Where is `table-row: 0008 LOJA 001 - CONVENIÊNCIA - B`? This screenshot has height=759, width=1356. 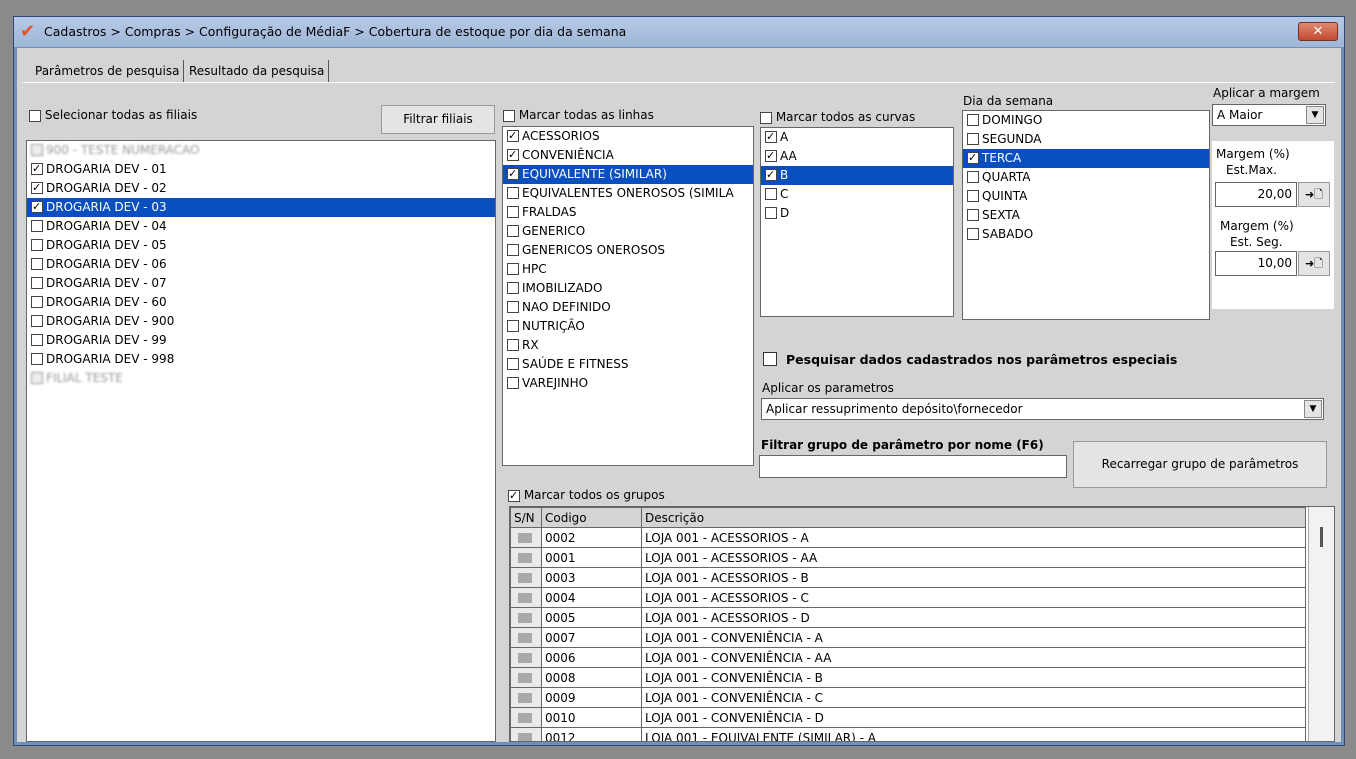
table-row: 0008 LOJA 001 - CONVENIÊNCIA - B is located at coordinates (908, 677).